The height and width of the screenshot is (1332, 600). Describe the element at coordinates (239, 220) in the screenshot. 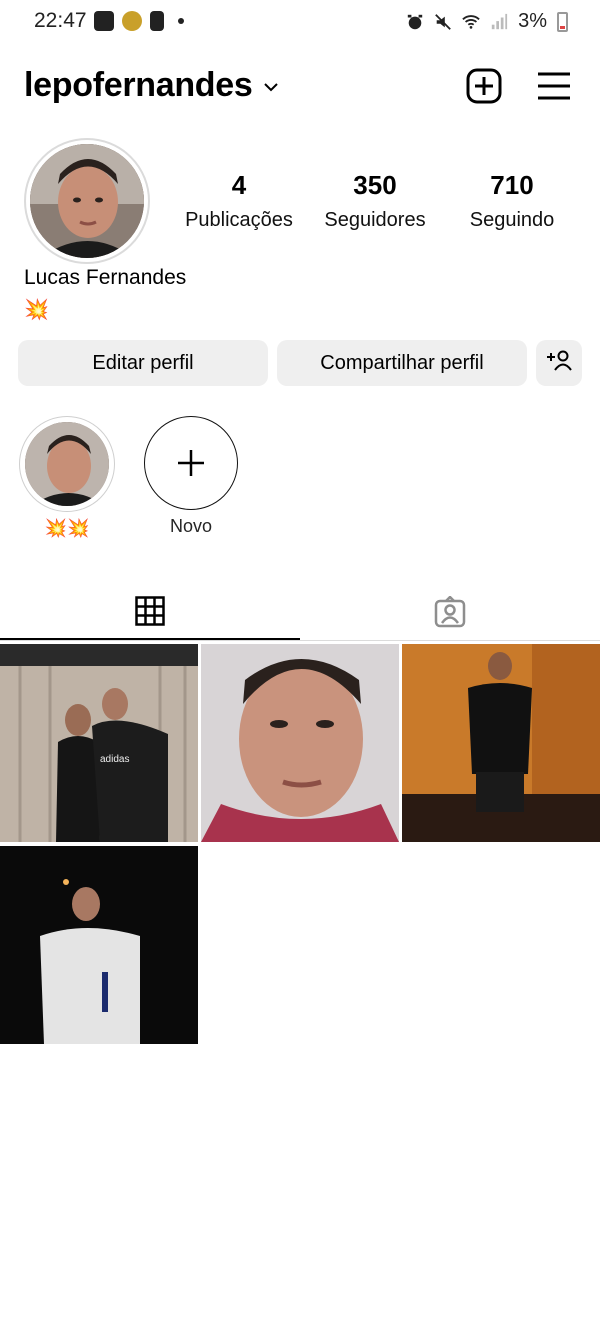

I see `posts-label: Publicações` at that location.